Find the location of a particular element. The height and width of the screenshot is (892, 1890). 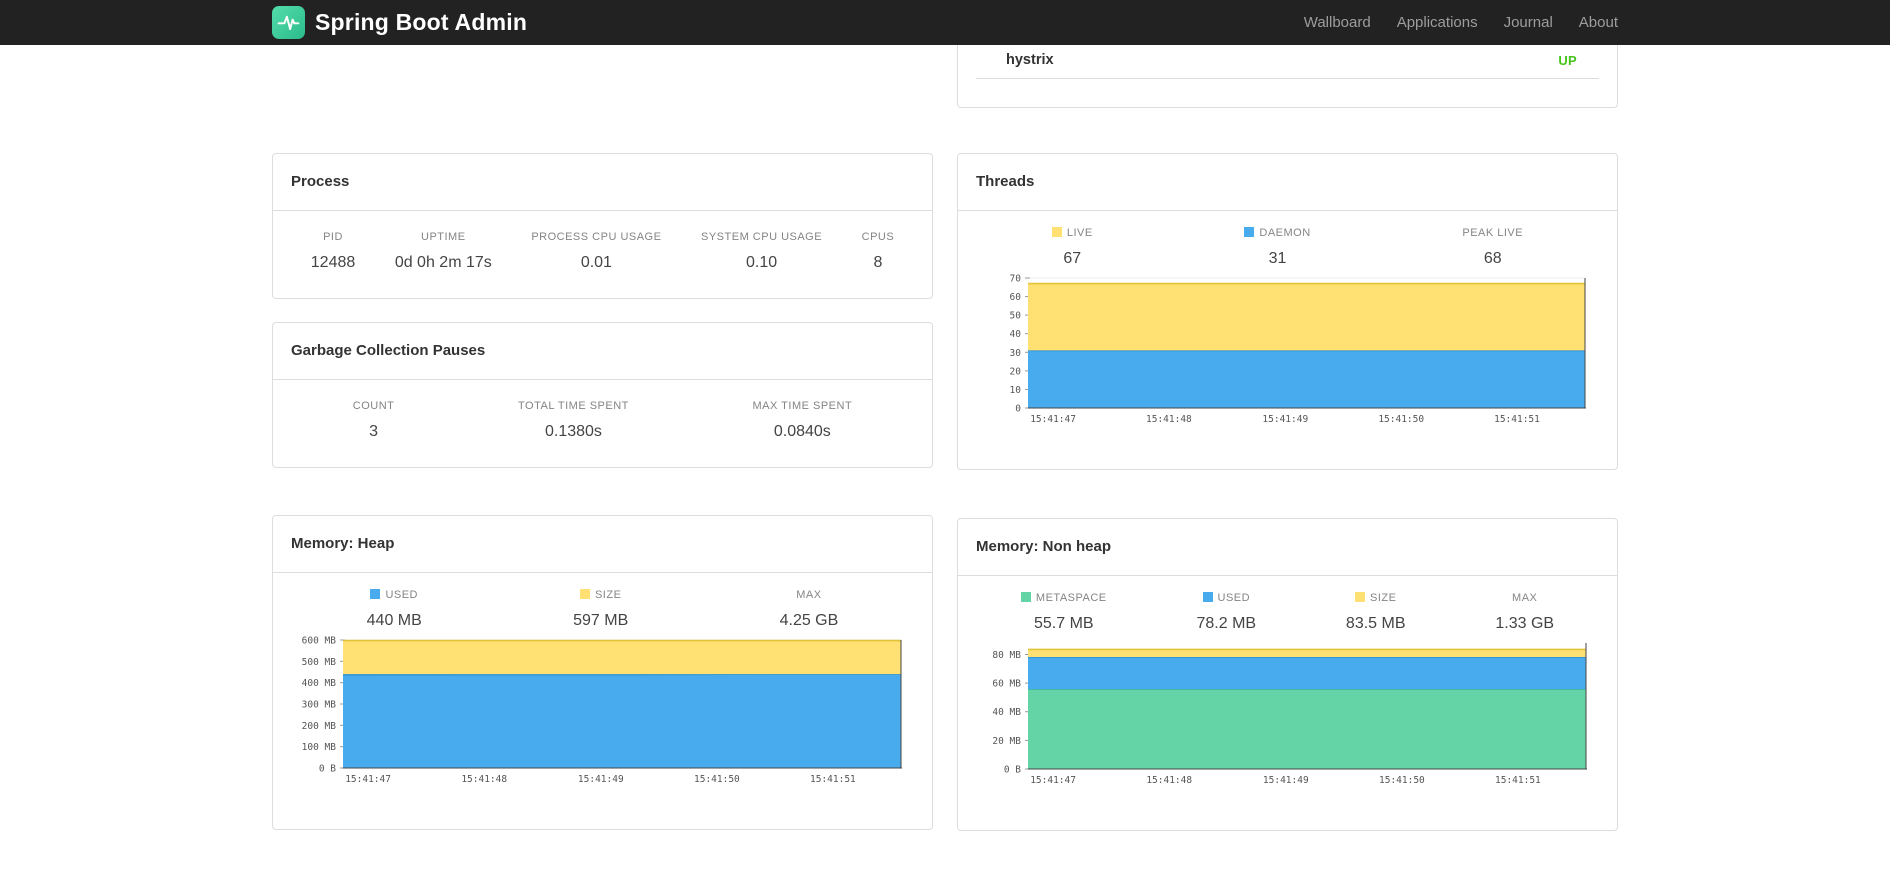

health-row-hystrix: hystrix UP is located at coordinates (1287, 62).